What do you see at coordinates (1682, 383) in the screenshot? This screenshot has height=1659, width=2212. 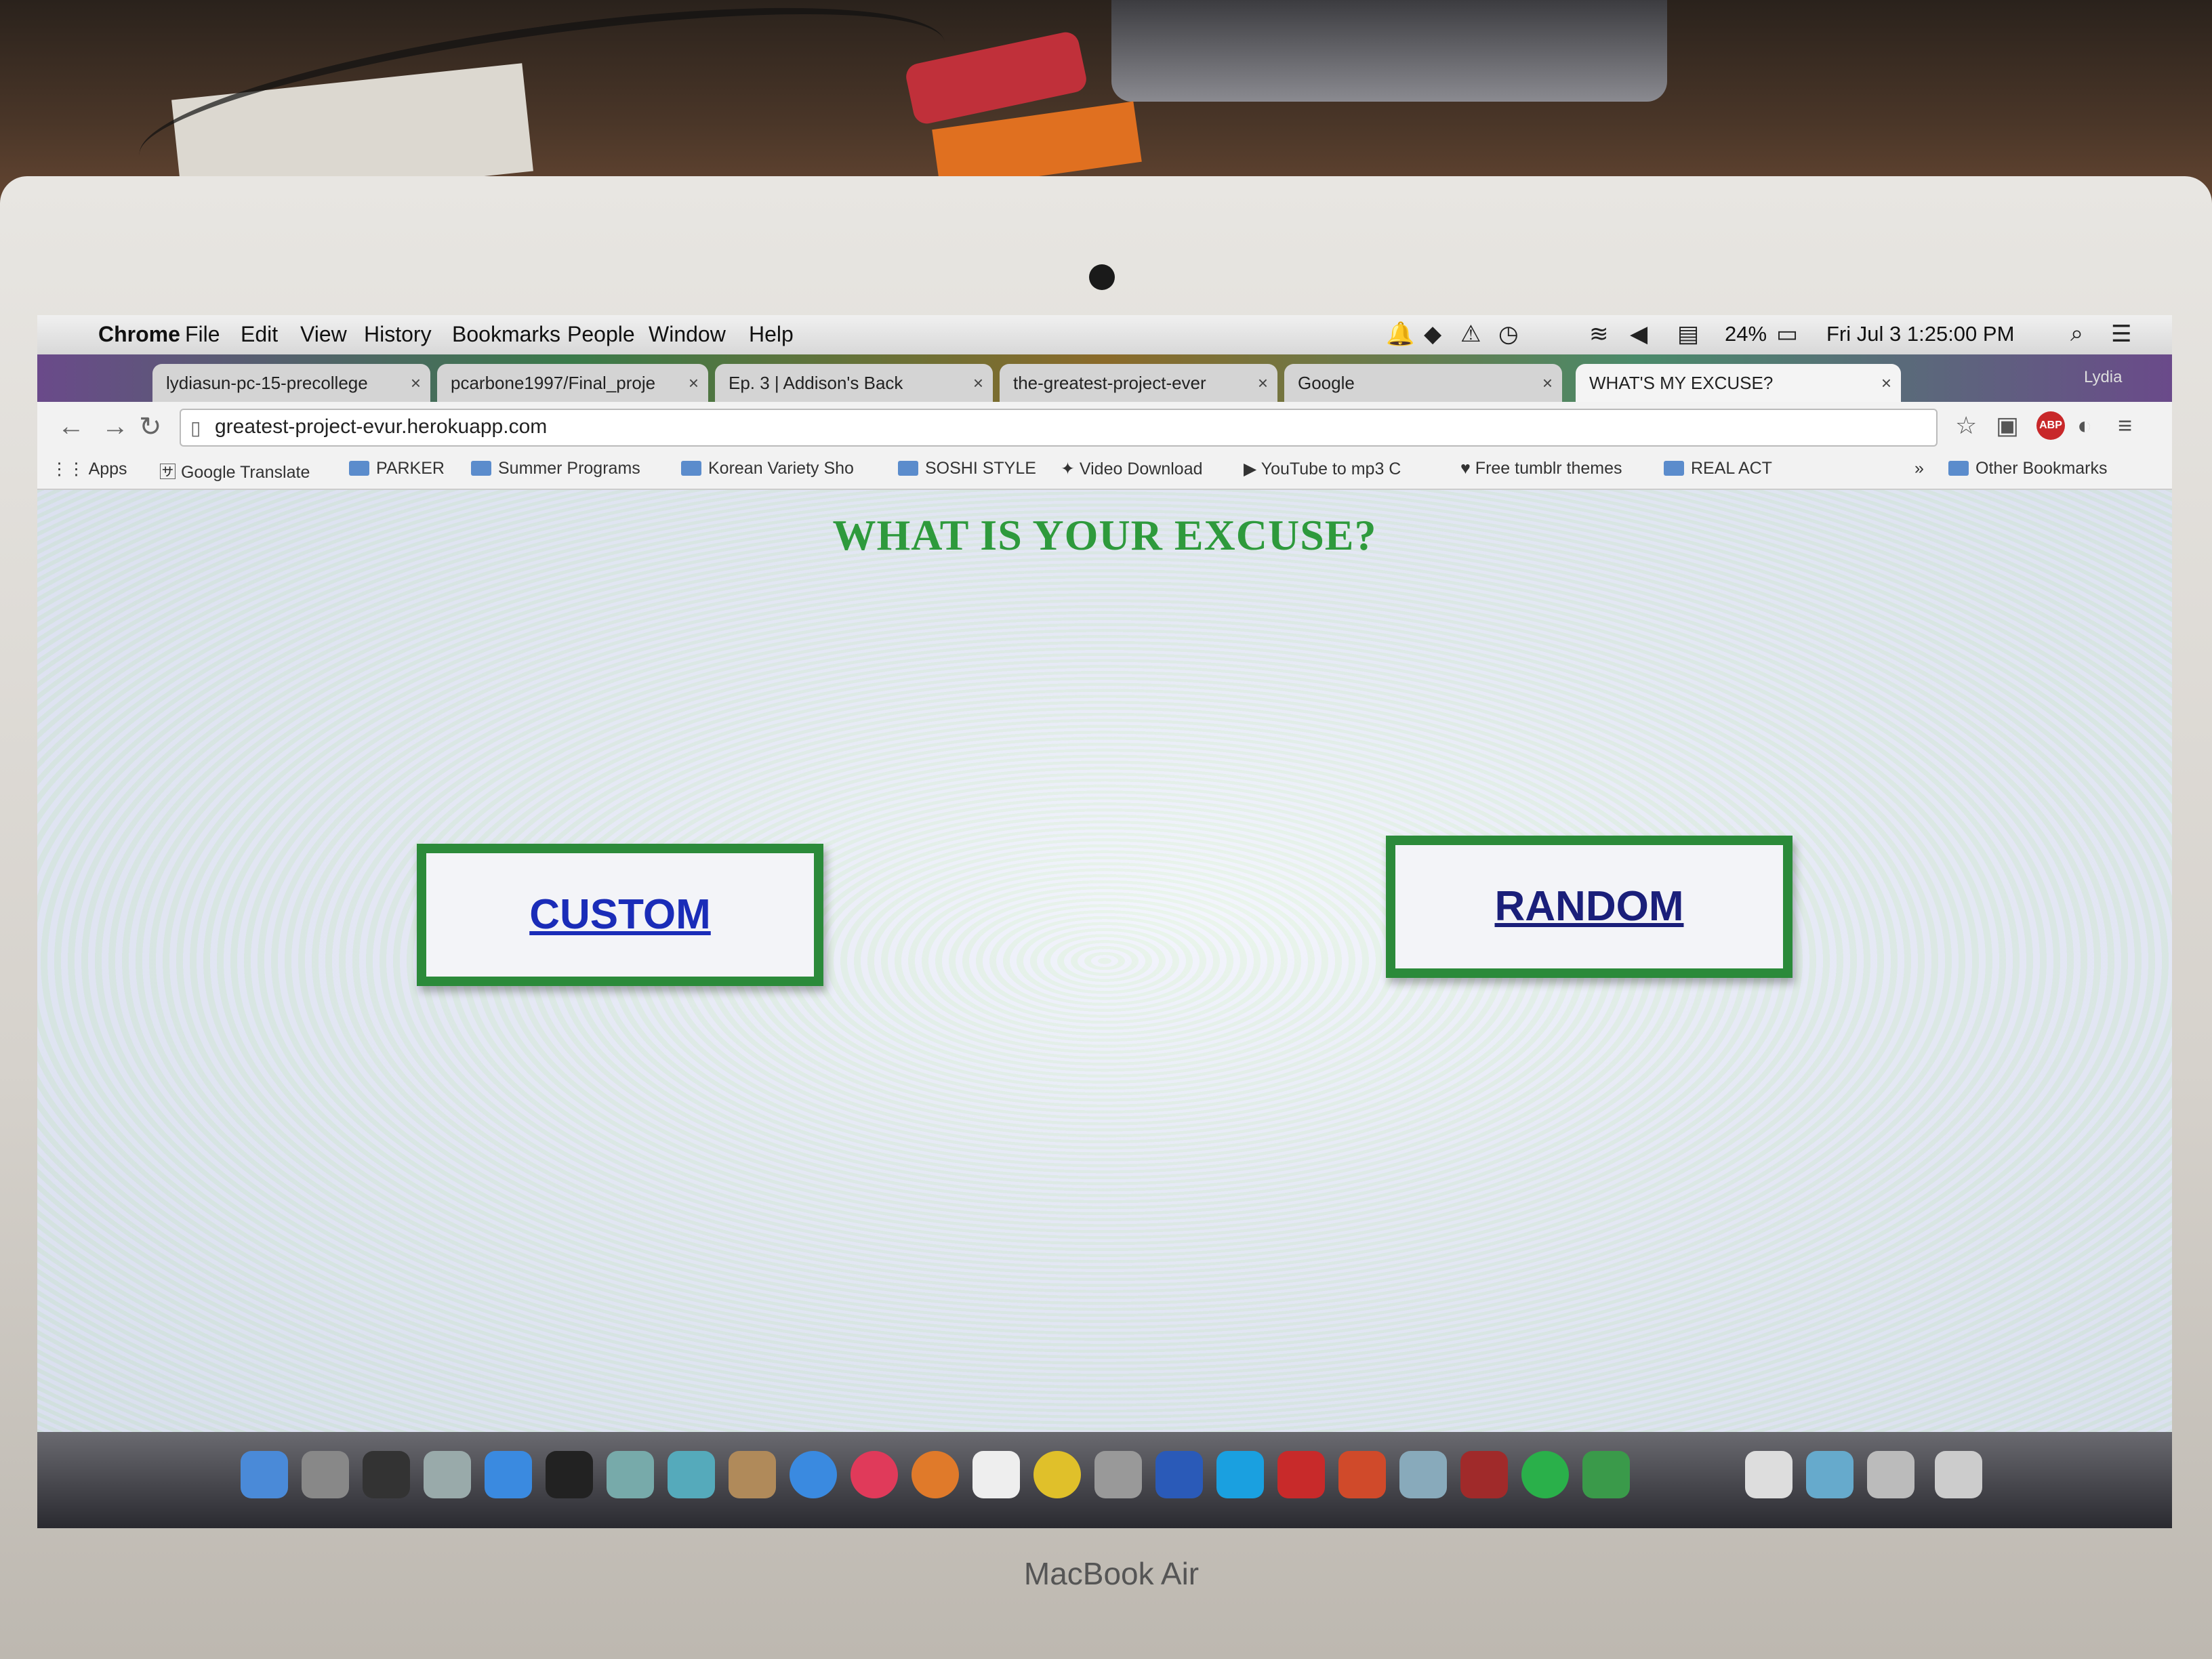 I see `tab-label: WHAT'S MY EXCUSE?` at bounding box center [1682, 383].